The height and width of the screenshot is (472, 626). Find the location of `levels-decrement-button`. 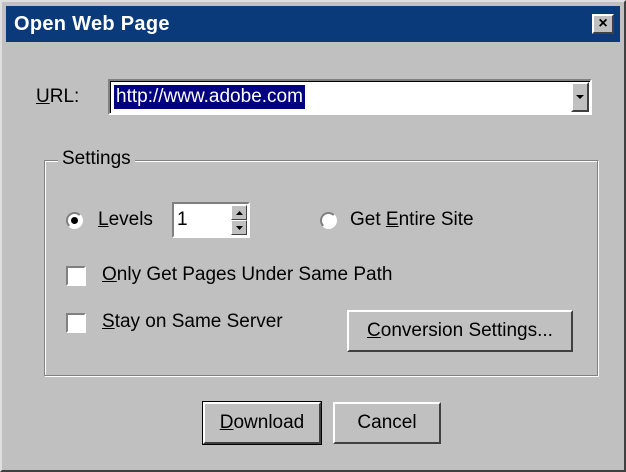

levels-decrement-button is located at coordinates (239, 227).